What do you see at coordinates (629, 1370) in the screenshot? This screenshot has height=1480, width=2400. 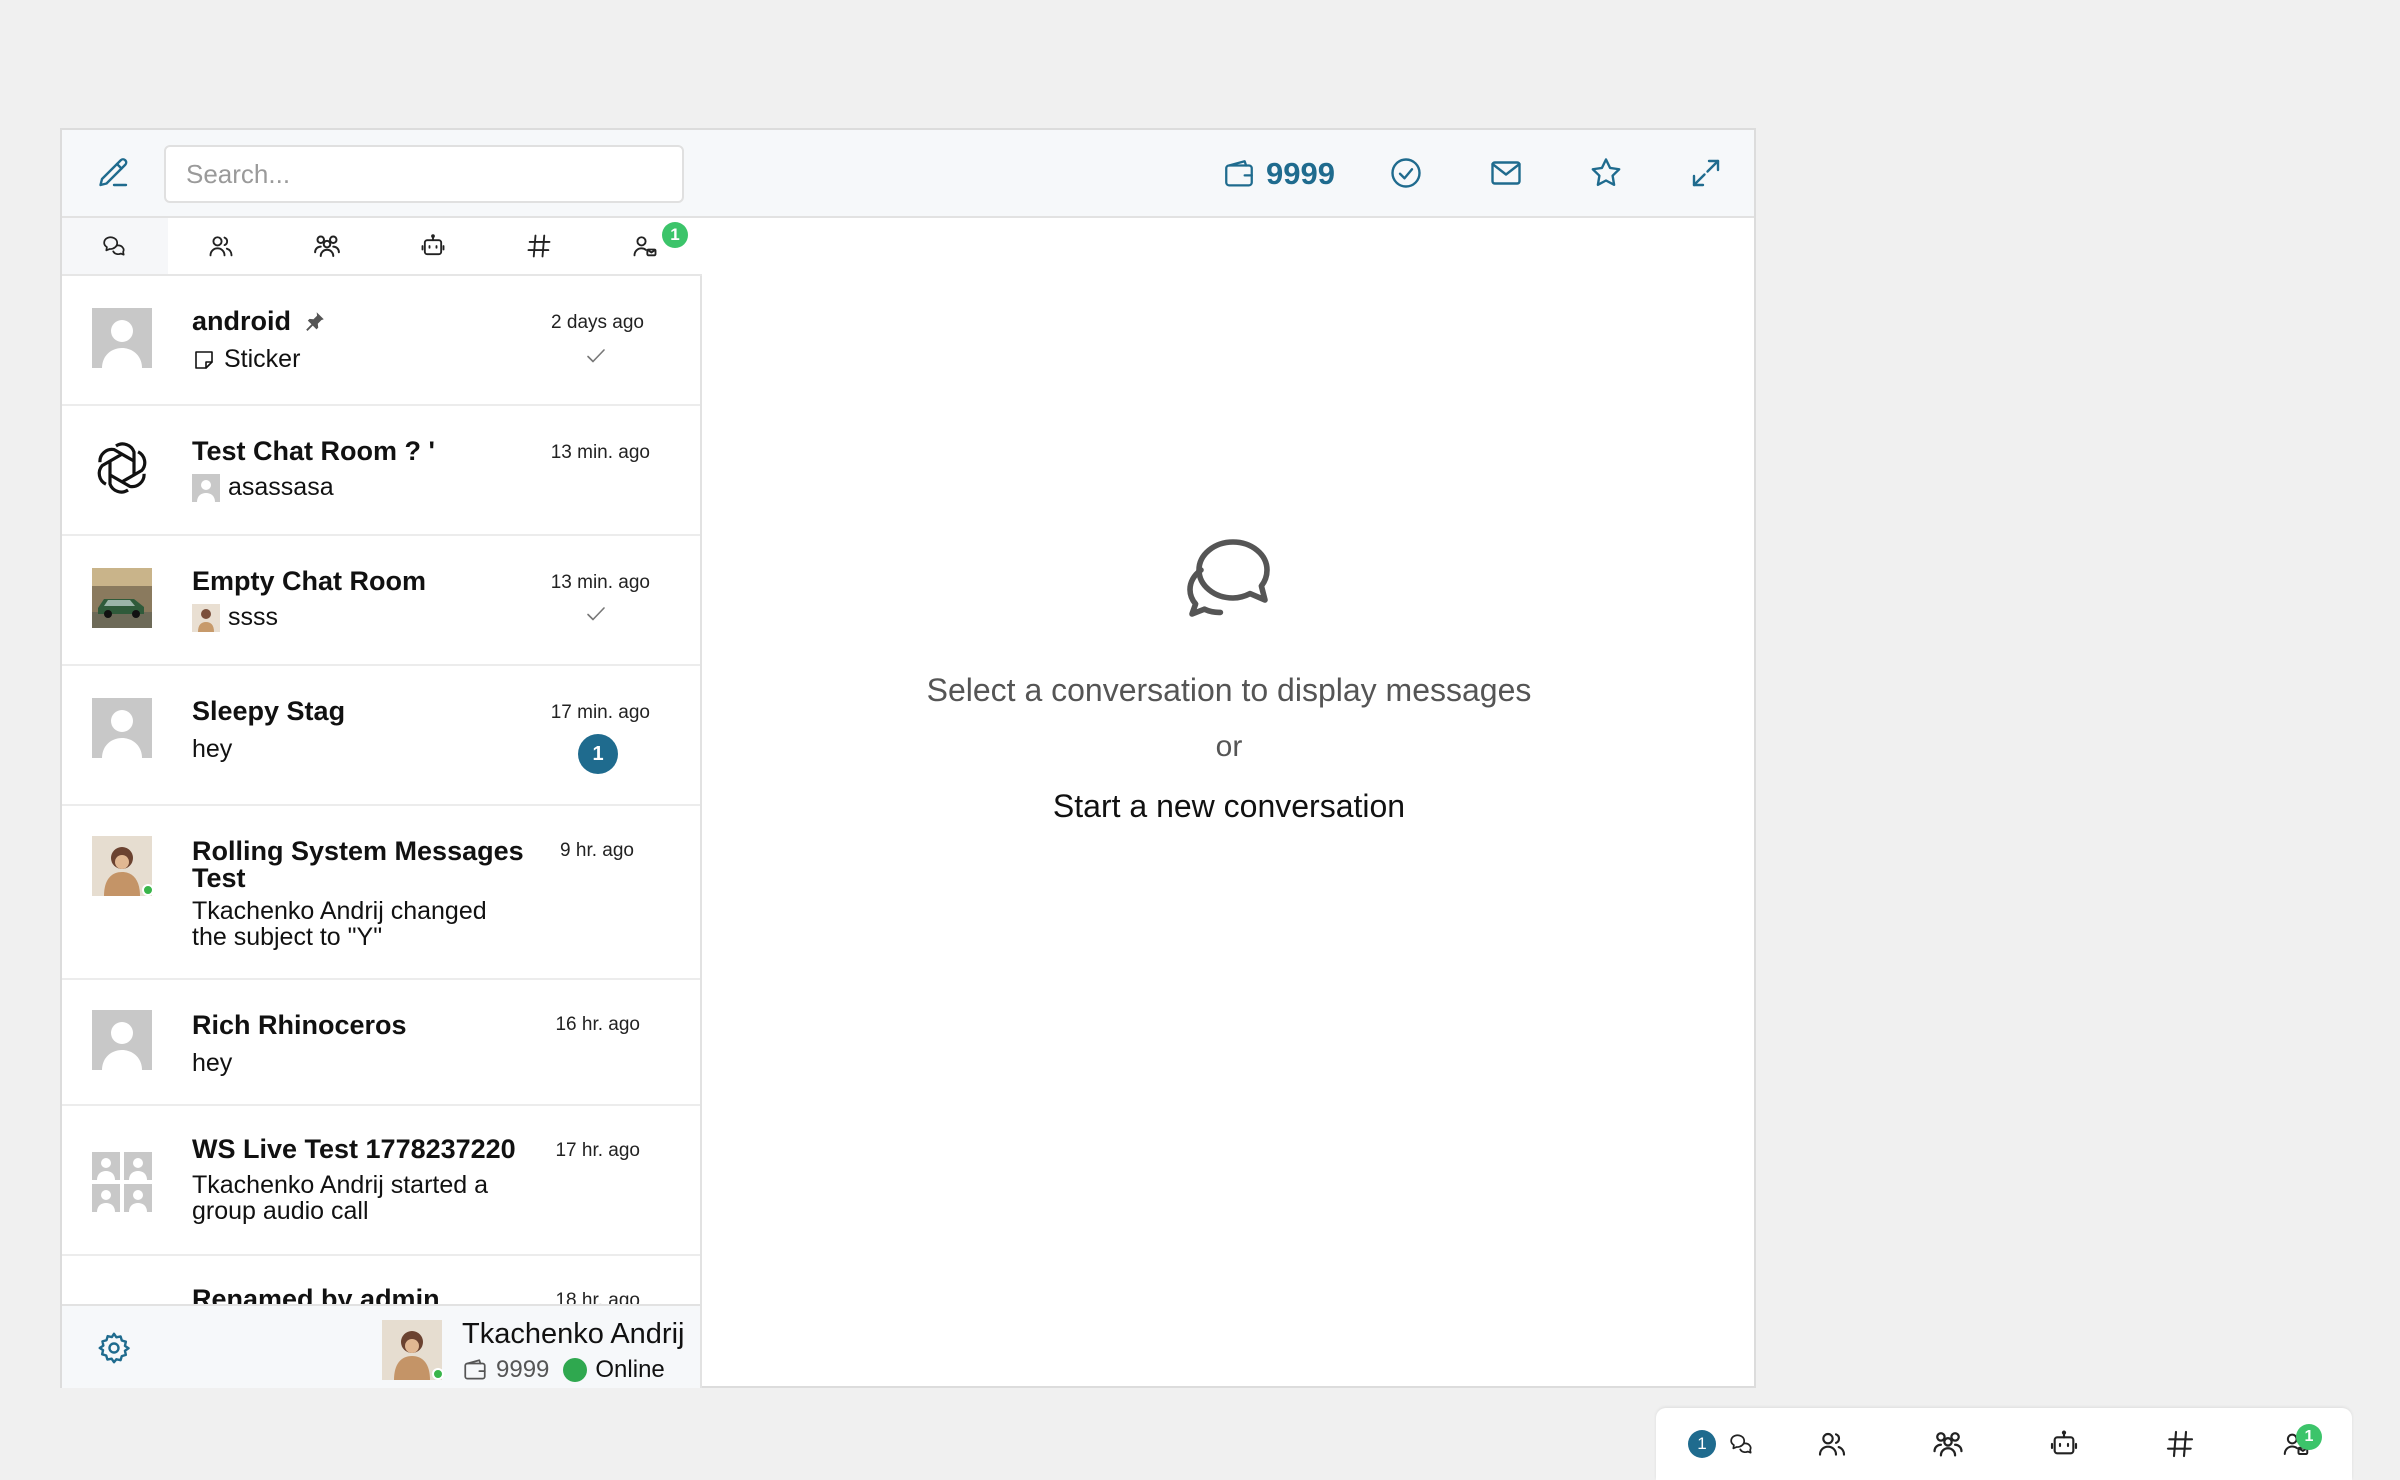 I see `user-status: Online` at bounding box center [629, 1370].